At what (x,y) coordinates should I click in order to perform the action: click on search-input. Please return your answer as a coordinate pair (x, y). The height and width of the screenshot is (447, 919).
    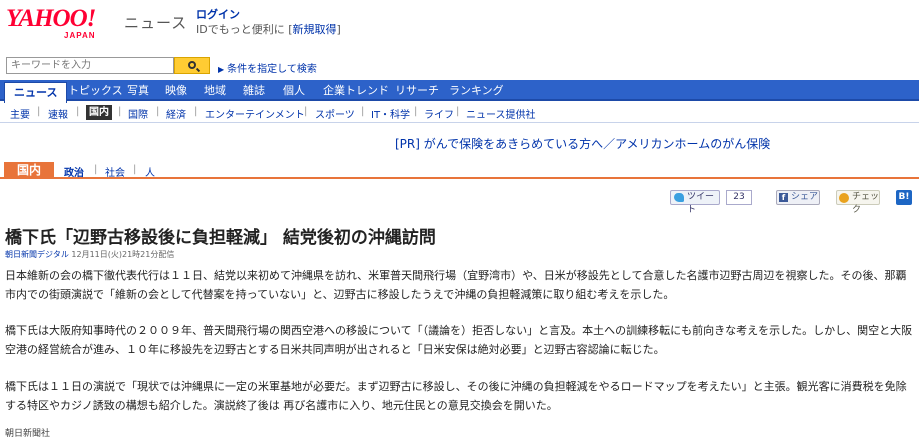
    Looking at the image, I should click on (90, 65).